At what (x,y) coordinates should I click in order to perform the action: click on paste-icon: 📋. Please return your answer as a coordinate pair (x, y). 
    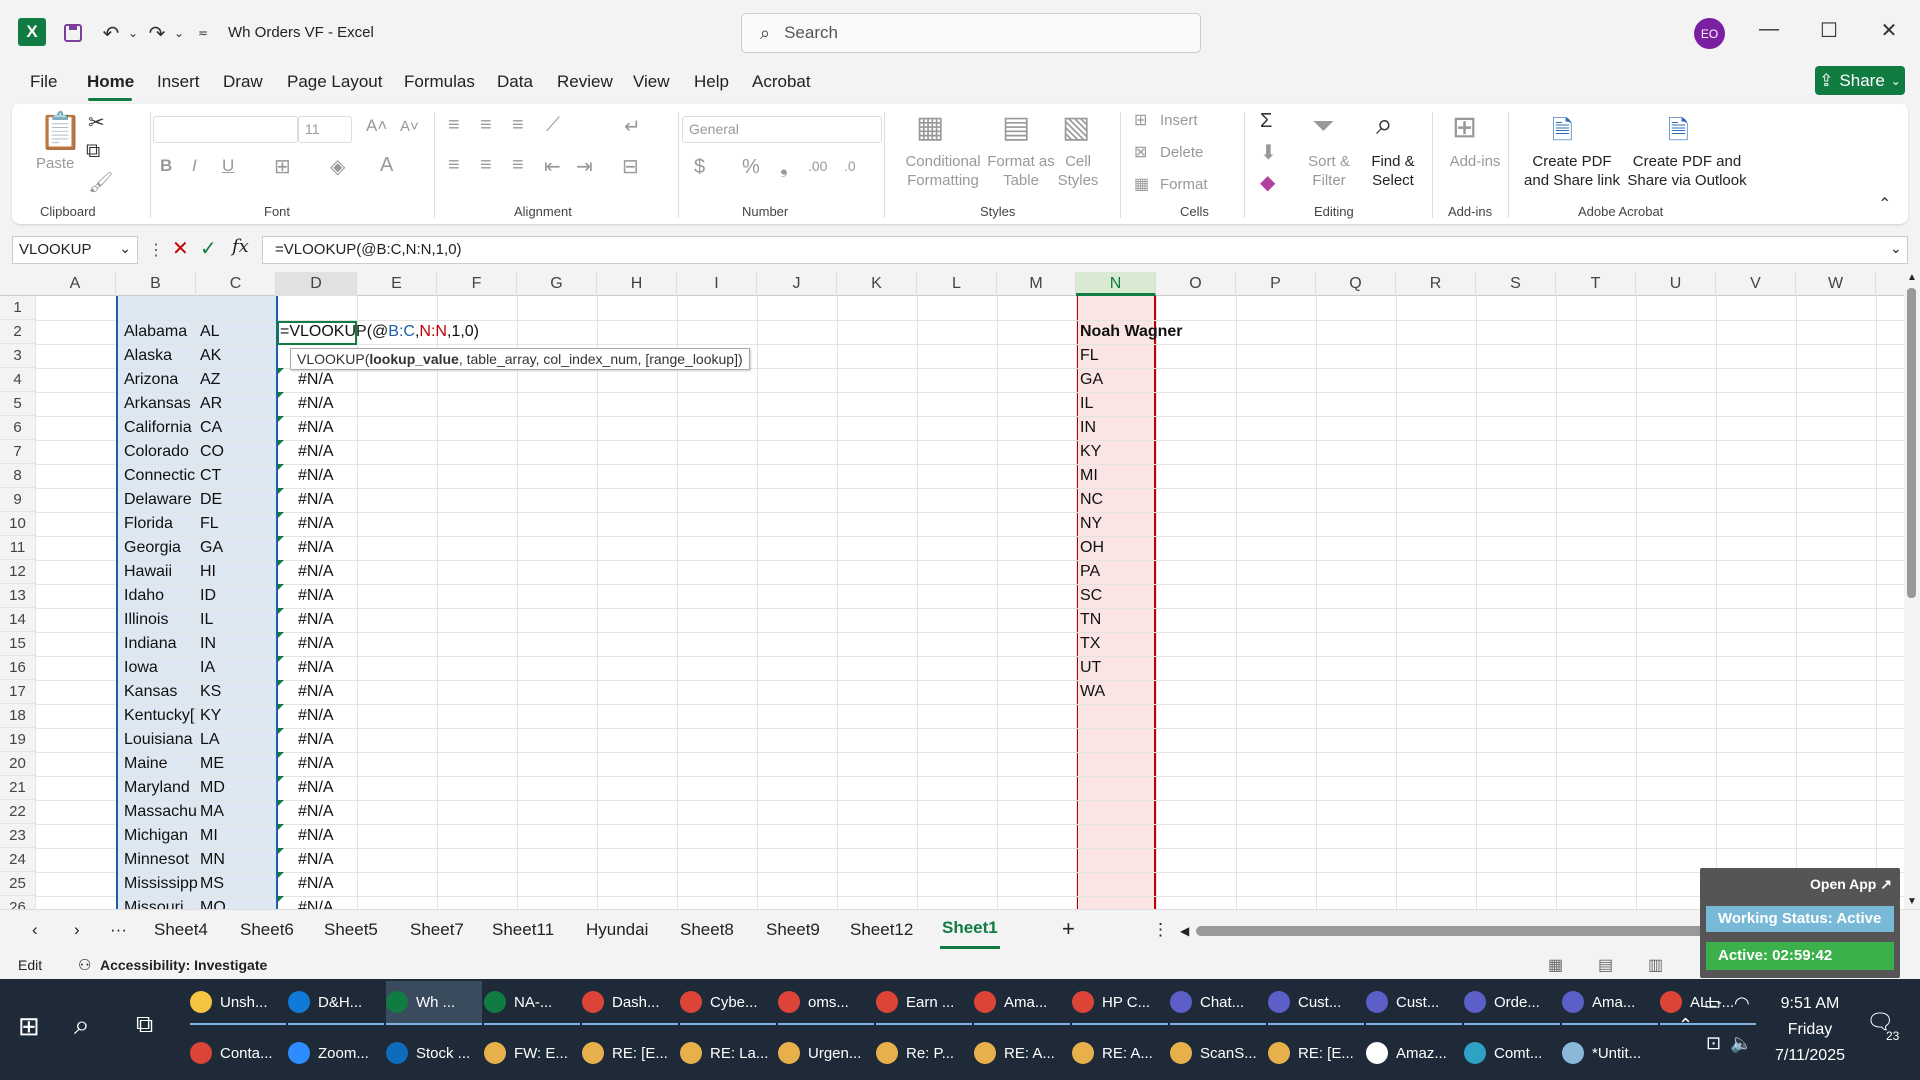
    Looking at the image, I should click on (60, 131).